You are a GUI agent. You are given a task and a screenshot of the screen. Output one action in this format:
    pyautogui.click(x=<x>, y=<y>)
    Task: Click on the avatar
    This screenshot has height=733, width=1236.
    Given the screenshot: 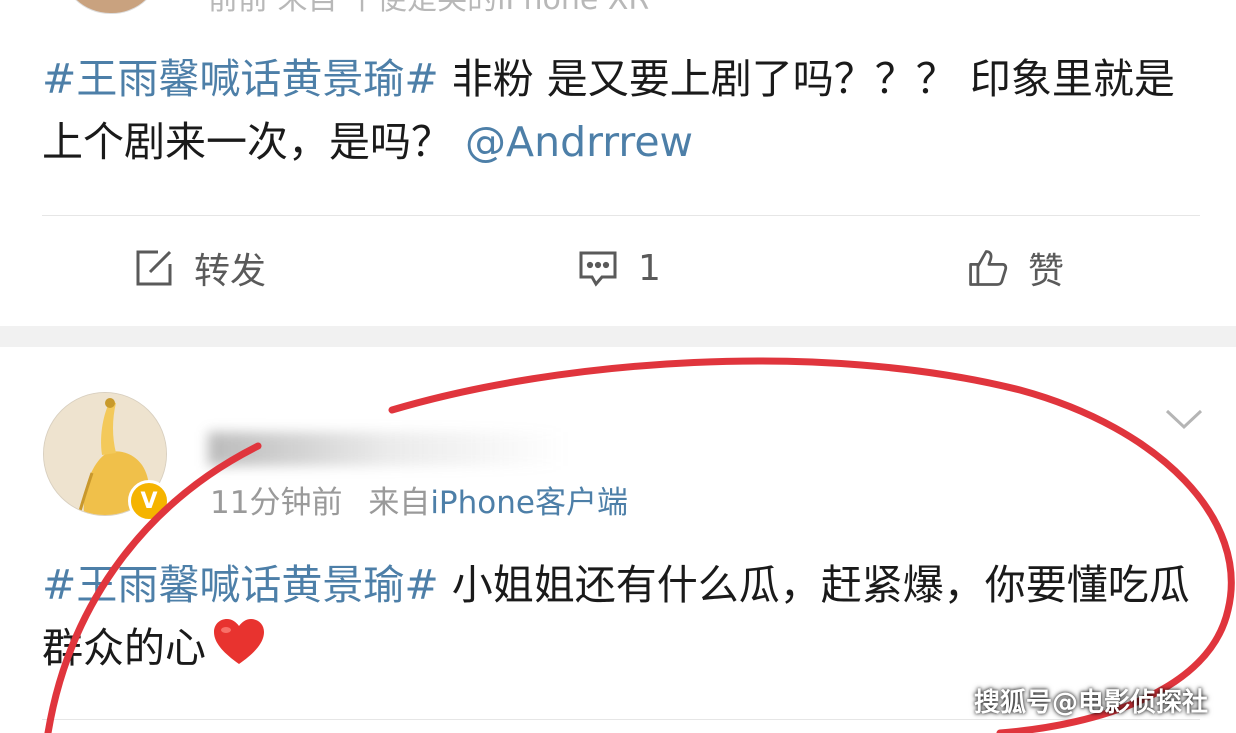 What is the action you would take?
    pyautogui.click(x=111, y=7)
    